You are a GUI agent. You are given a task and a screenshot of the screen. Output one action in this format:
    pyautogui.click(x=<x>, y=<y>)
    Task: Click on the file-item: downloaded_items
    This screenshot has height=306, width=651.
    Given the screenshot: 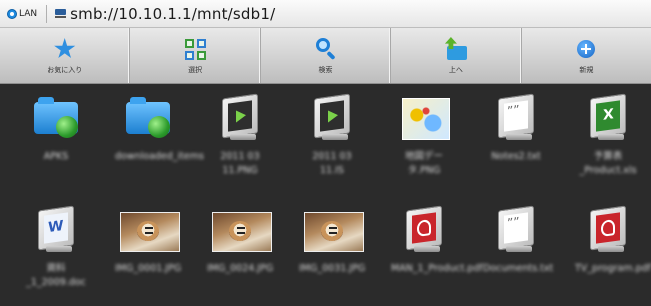 What is the action you would take?
    pyautogui.click(x=158, y=129)
    